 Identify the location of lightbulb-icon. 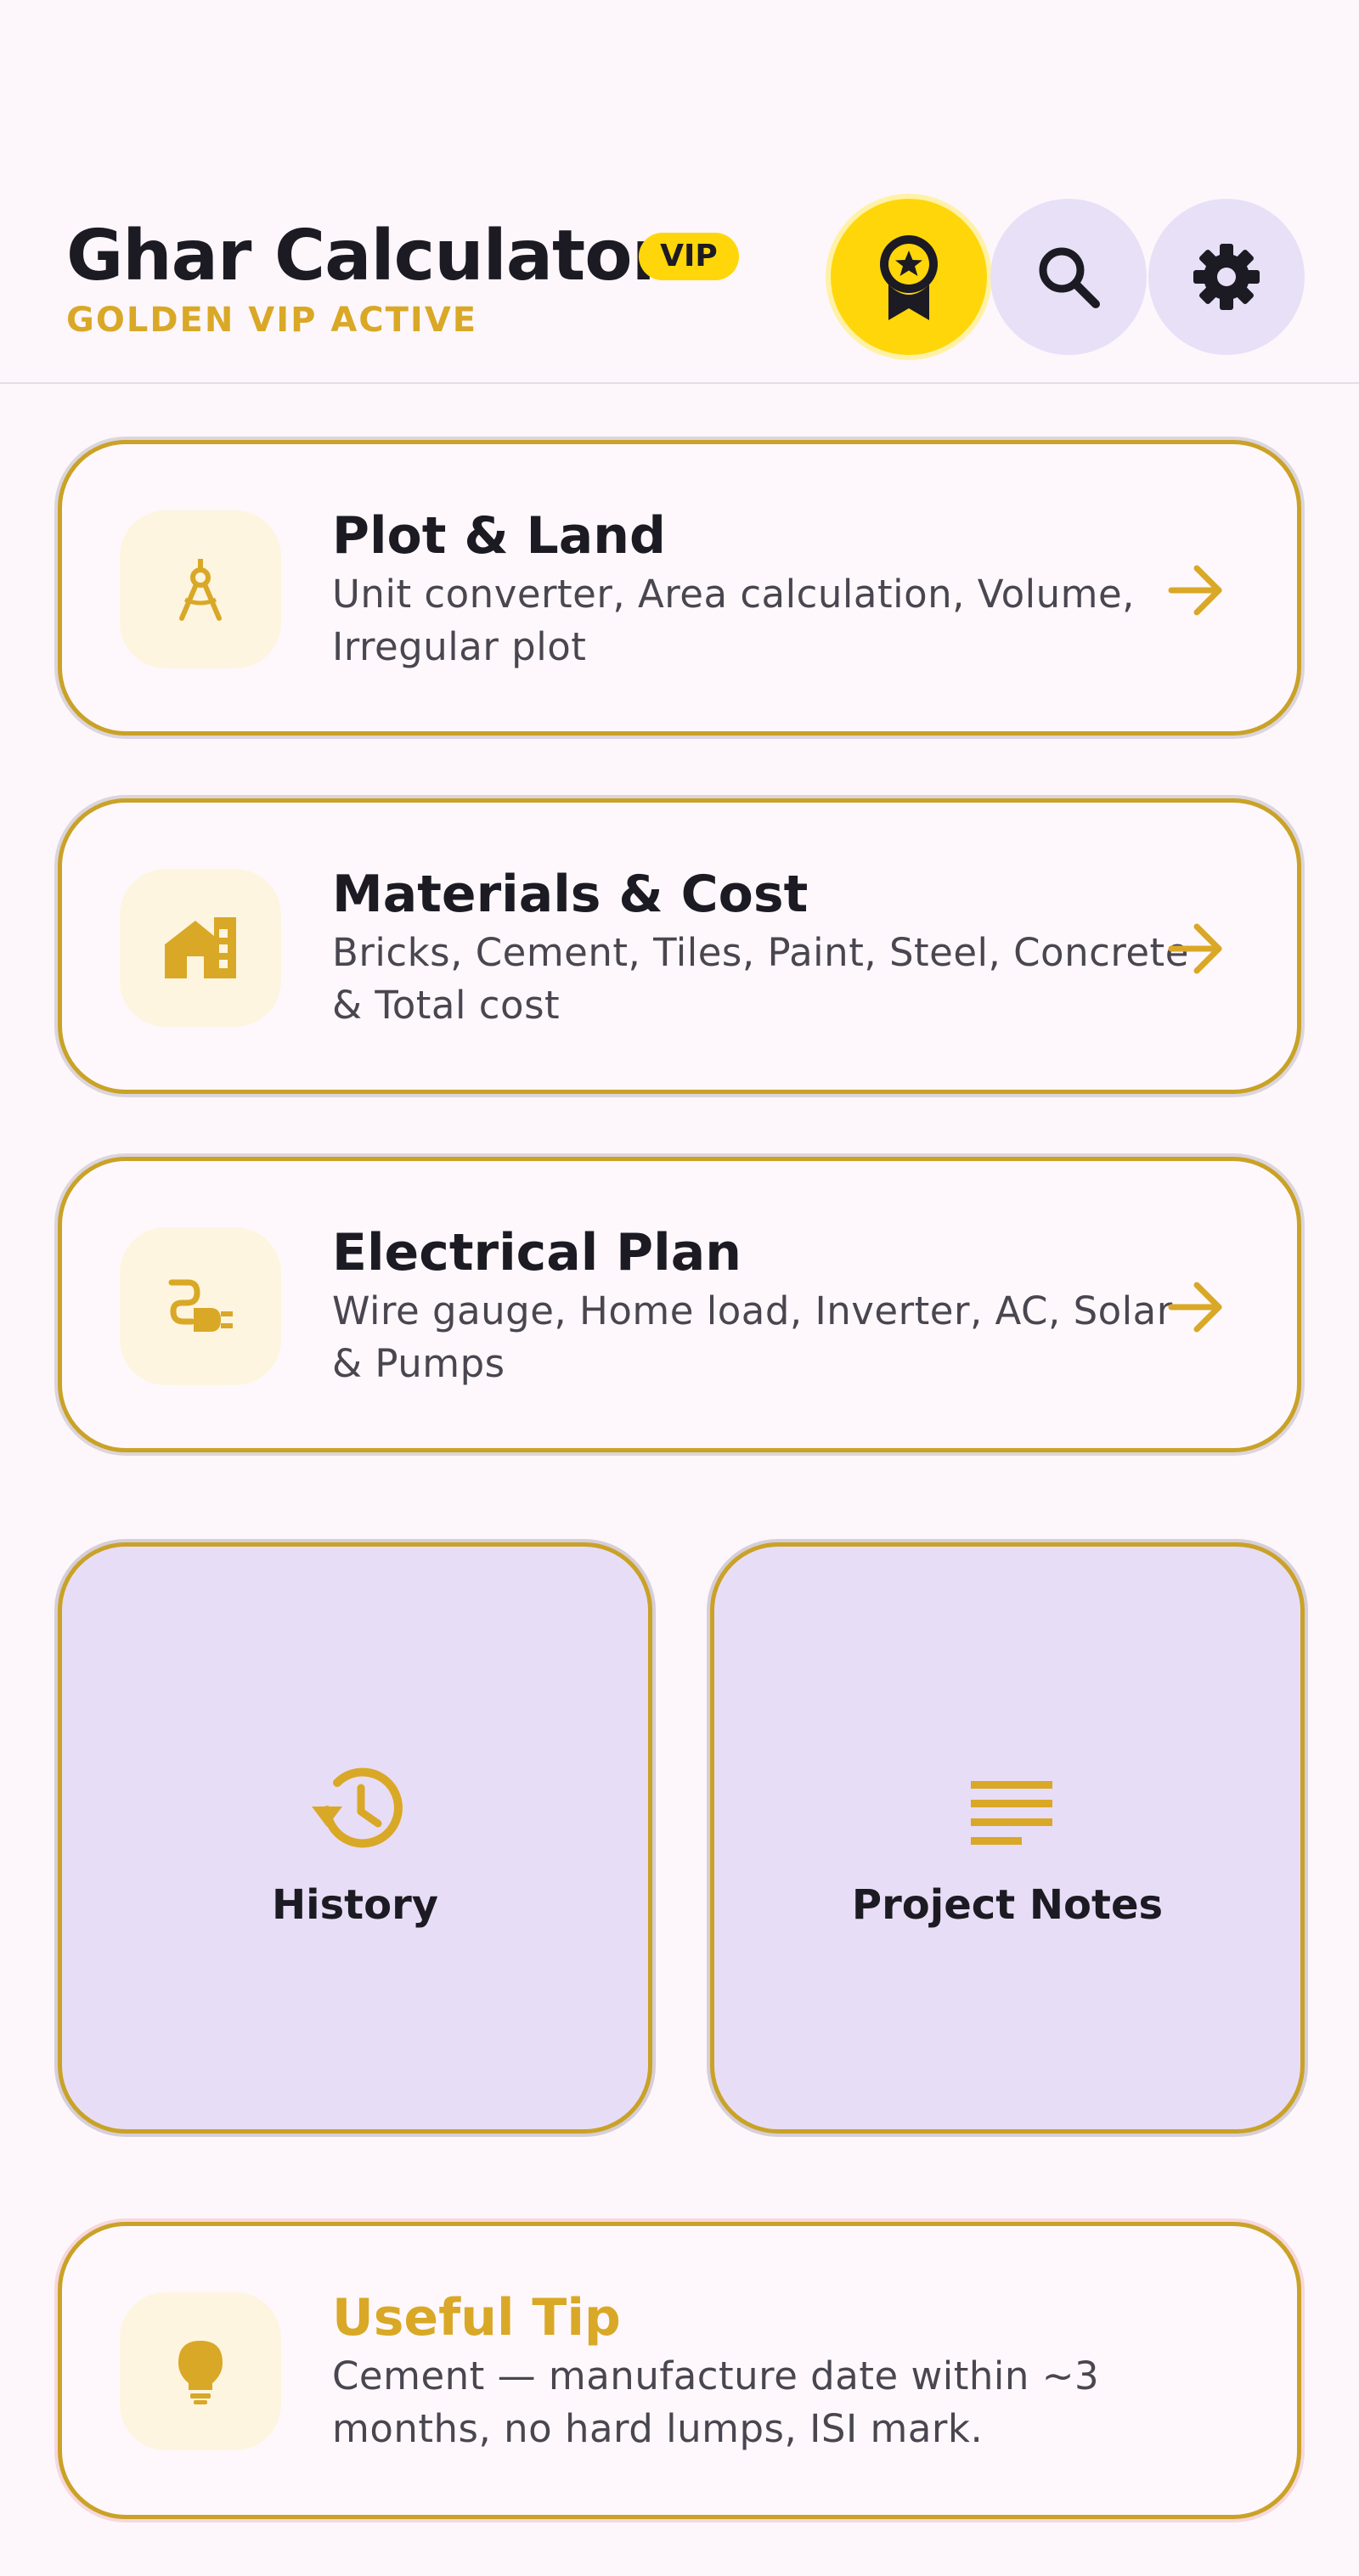
(200, 2372).